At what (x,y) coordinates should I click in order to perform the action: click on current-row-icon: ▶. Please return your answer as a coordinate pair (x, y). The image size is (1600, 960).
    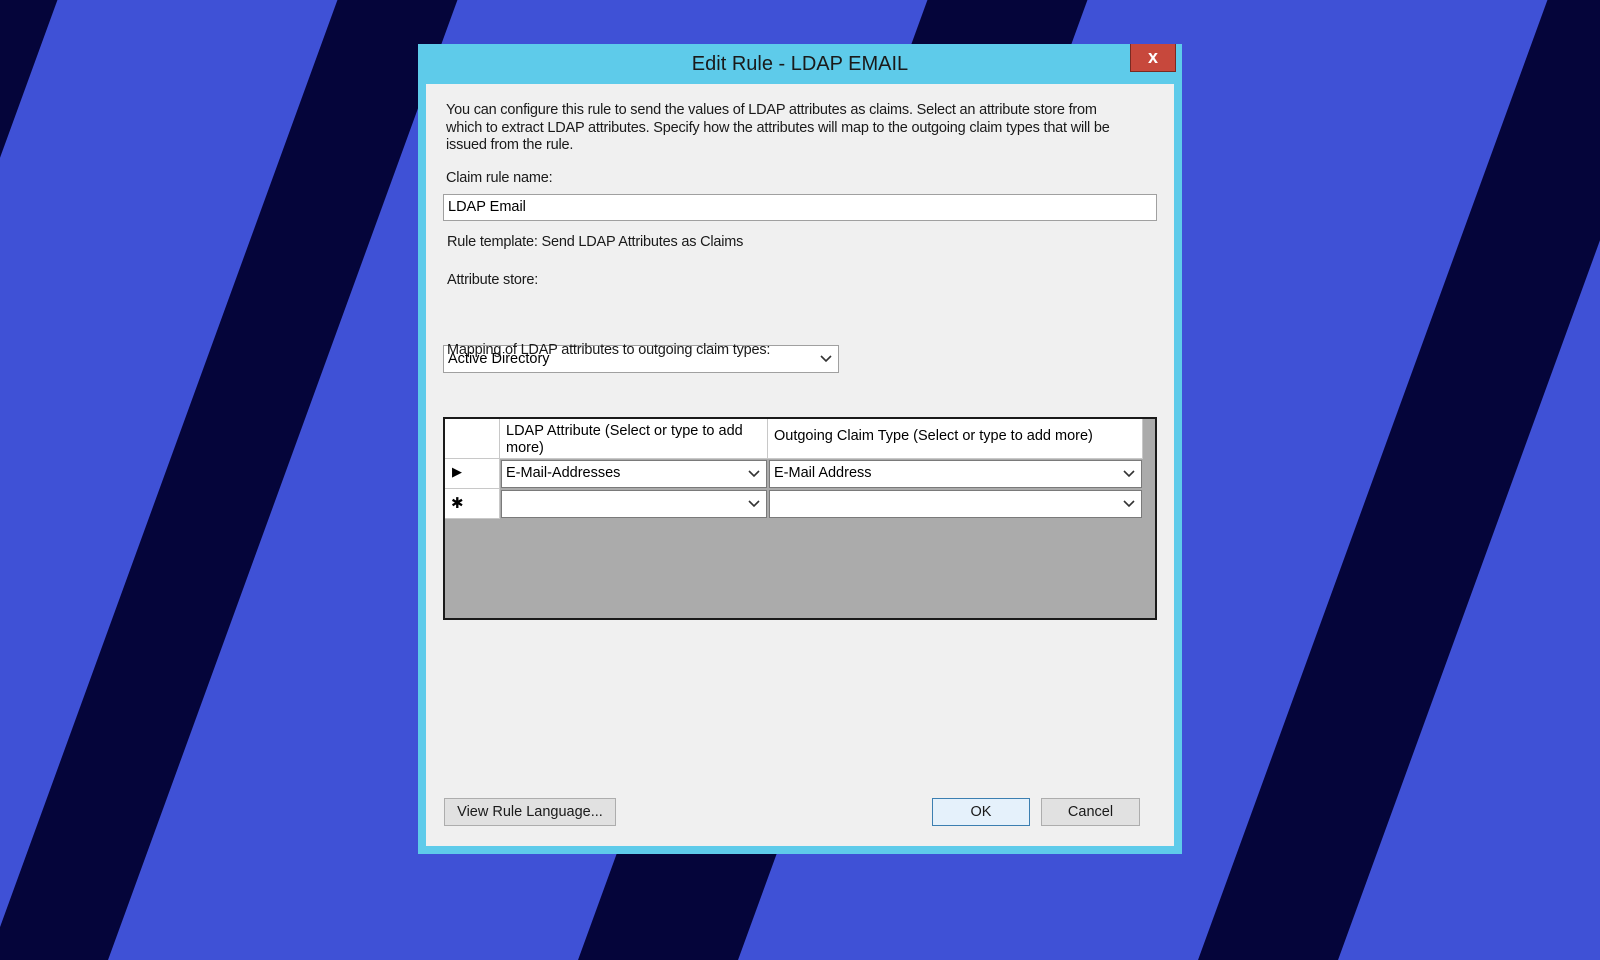
    Looking at the image, I should click on (457, 471).